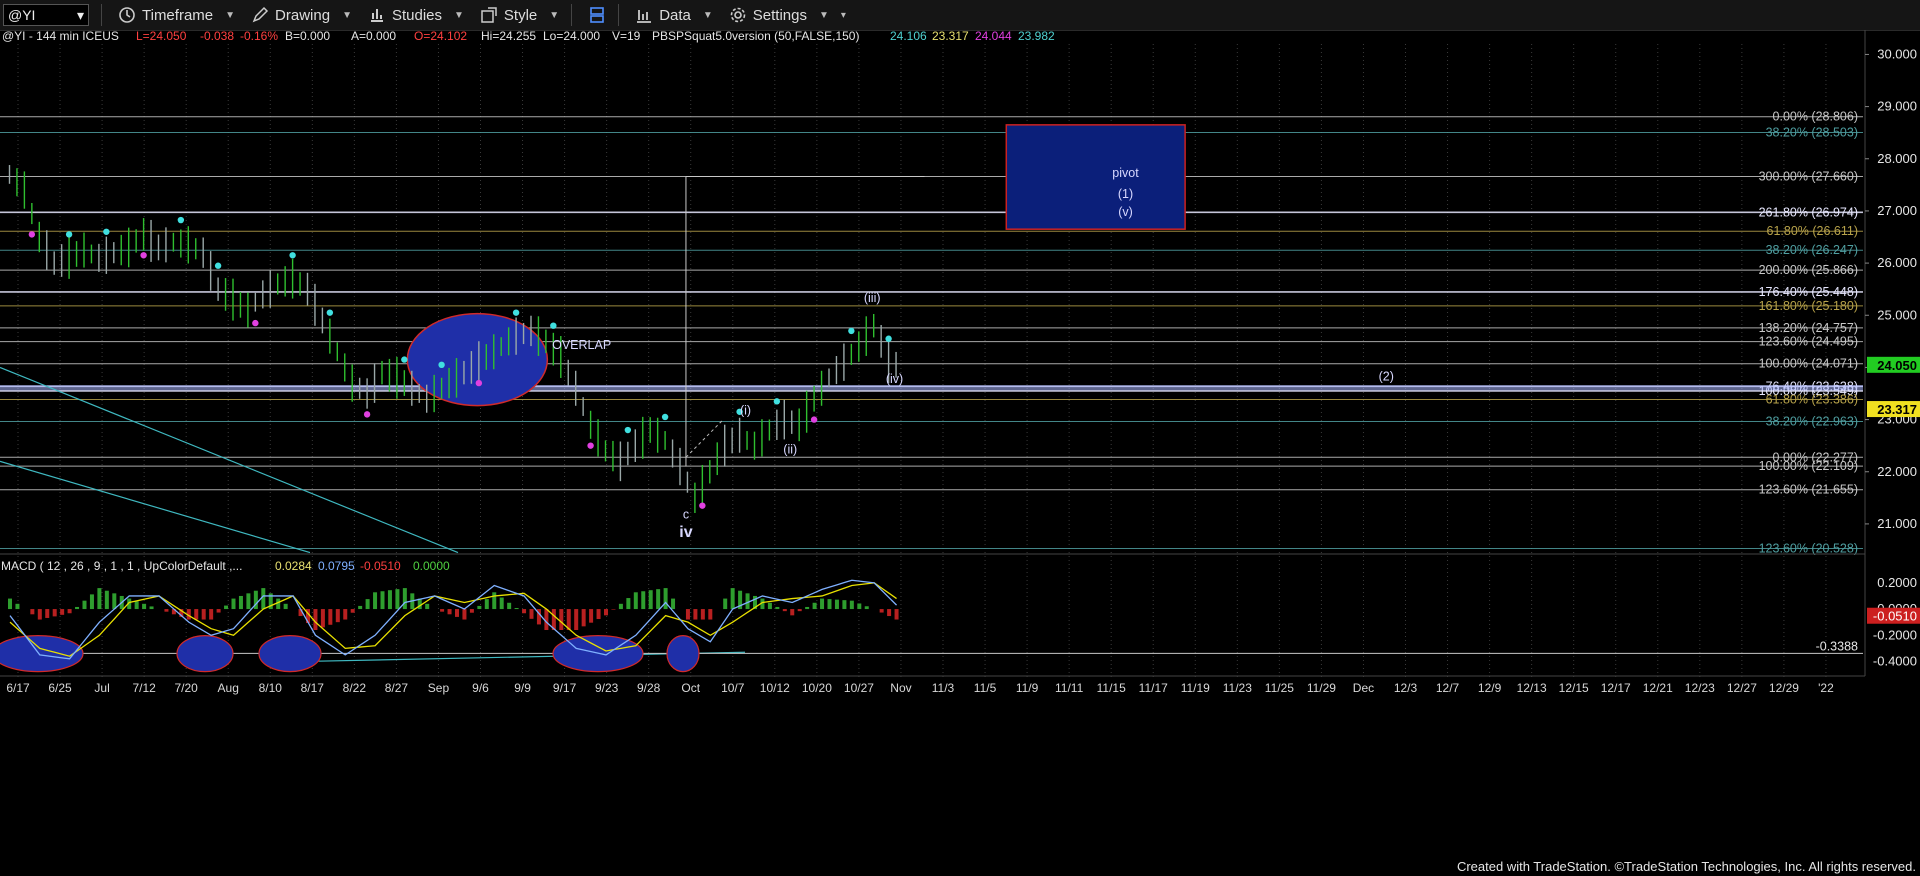 The height and width of the screenshot is (876, 1920). I want to click on symbol-selector: @YI ▾, so click(46, 15).